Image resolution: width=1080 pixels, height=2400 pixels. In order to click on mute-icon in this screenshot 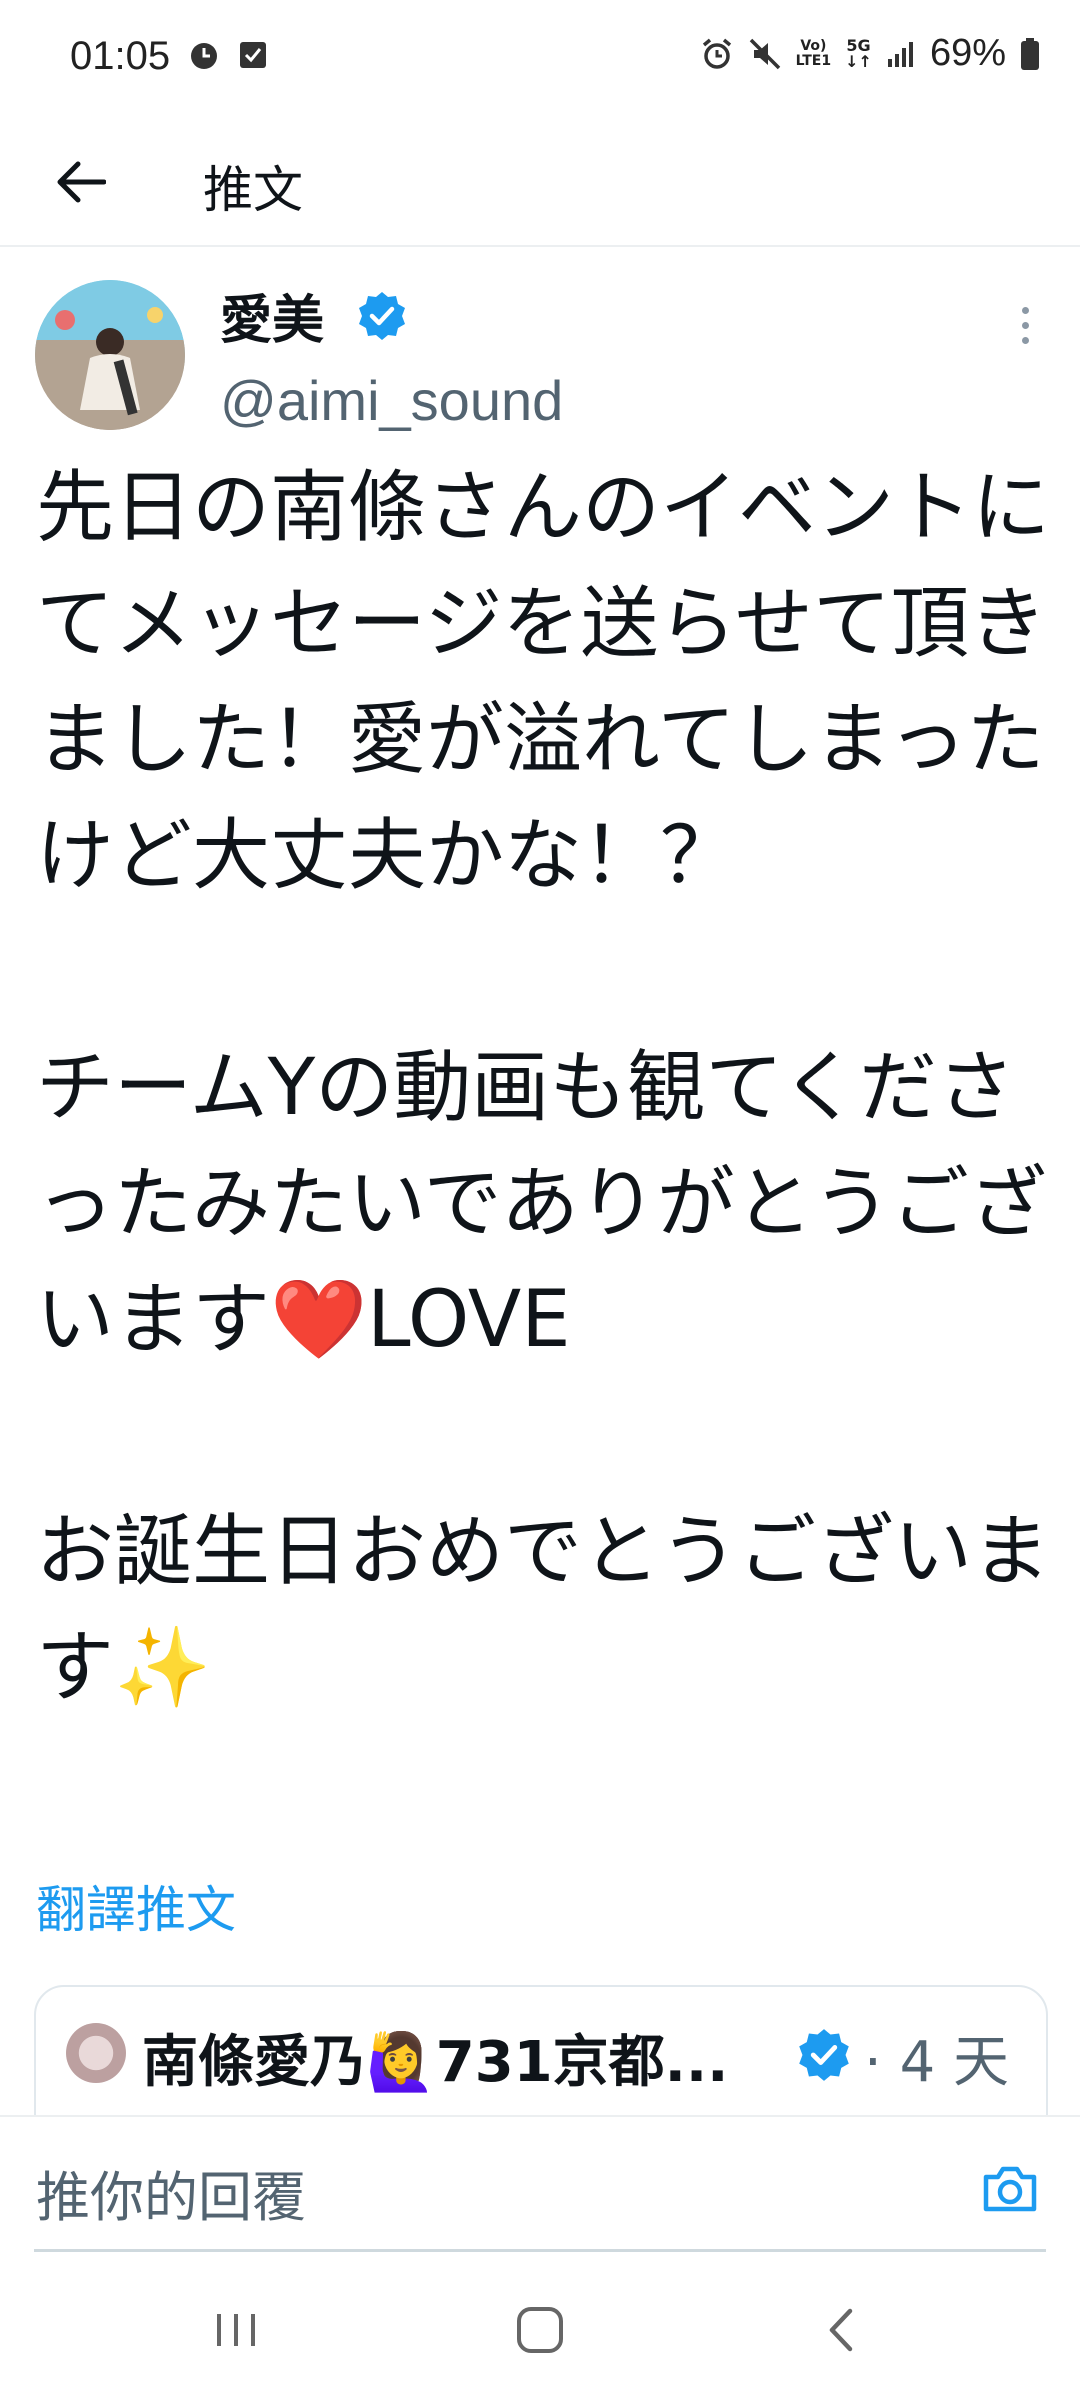, I will do `click(764, 53)`.